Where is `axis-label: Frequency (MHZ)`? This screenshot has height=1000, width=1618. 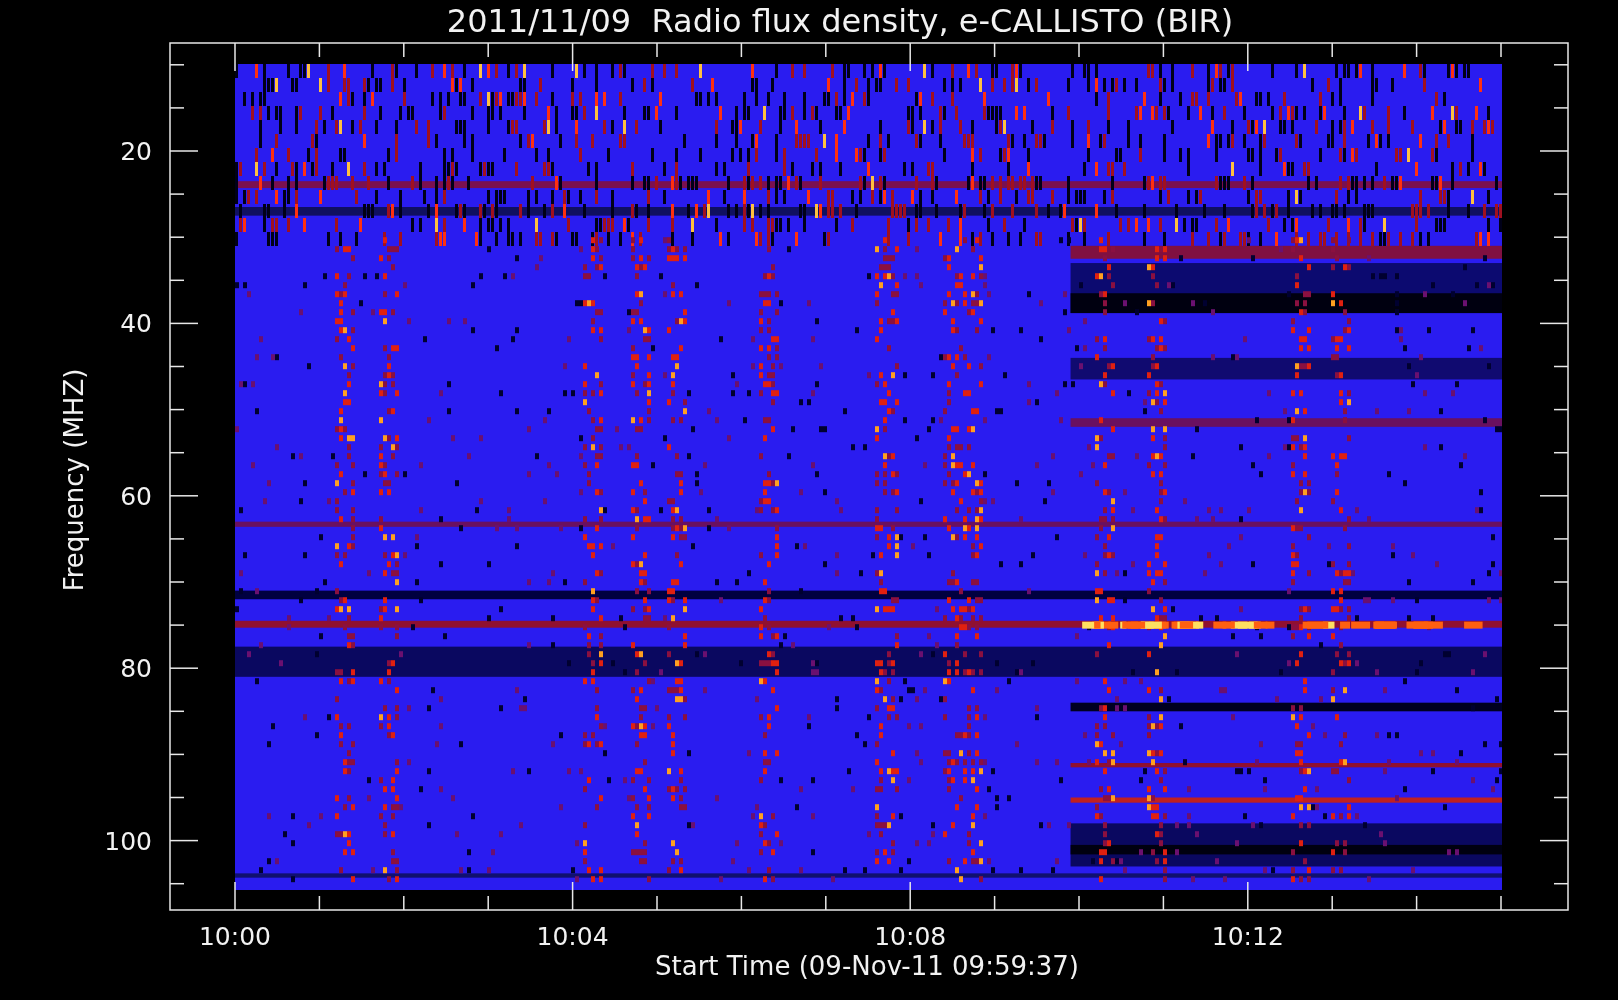 axis-label: Frequency (MHZ) is located at coordinates (74, 480).